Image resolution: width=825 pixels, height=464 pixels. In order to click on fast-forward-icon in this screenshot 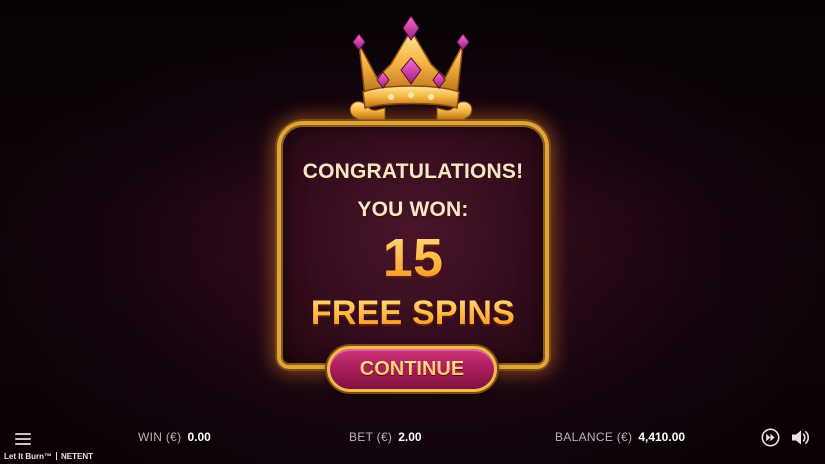, I will do `click(770, 437)`.